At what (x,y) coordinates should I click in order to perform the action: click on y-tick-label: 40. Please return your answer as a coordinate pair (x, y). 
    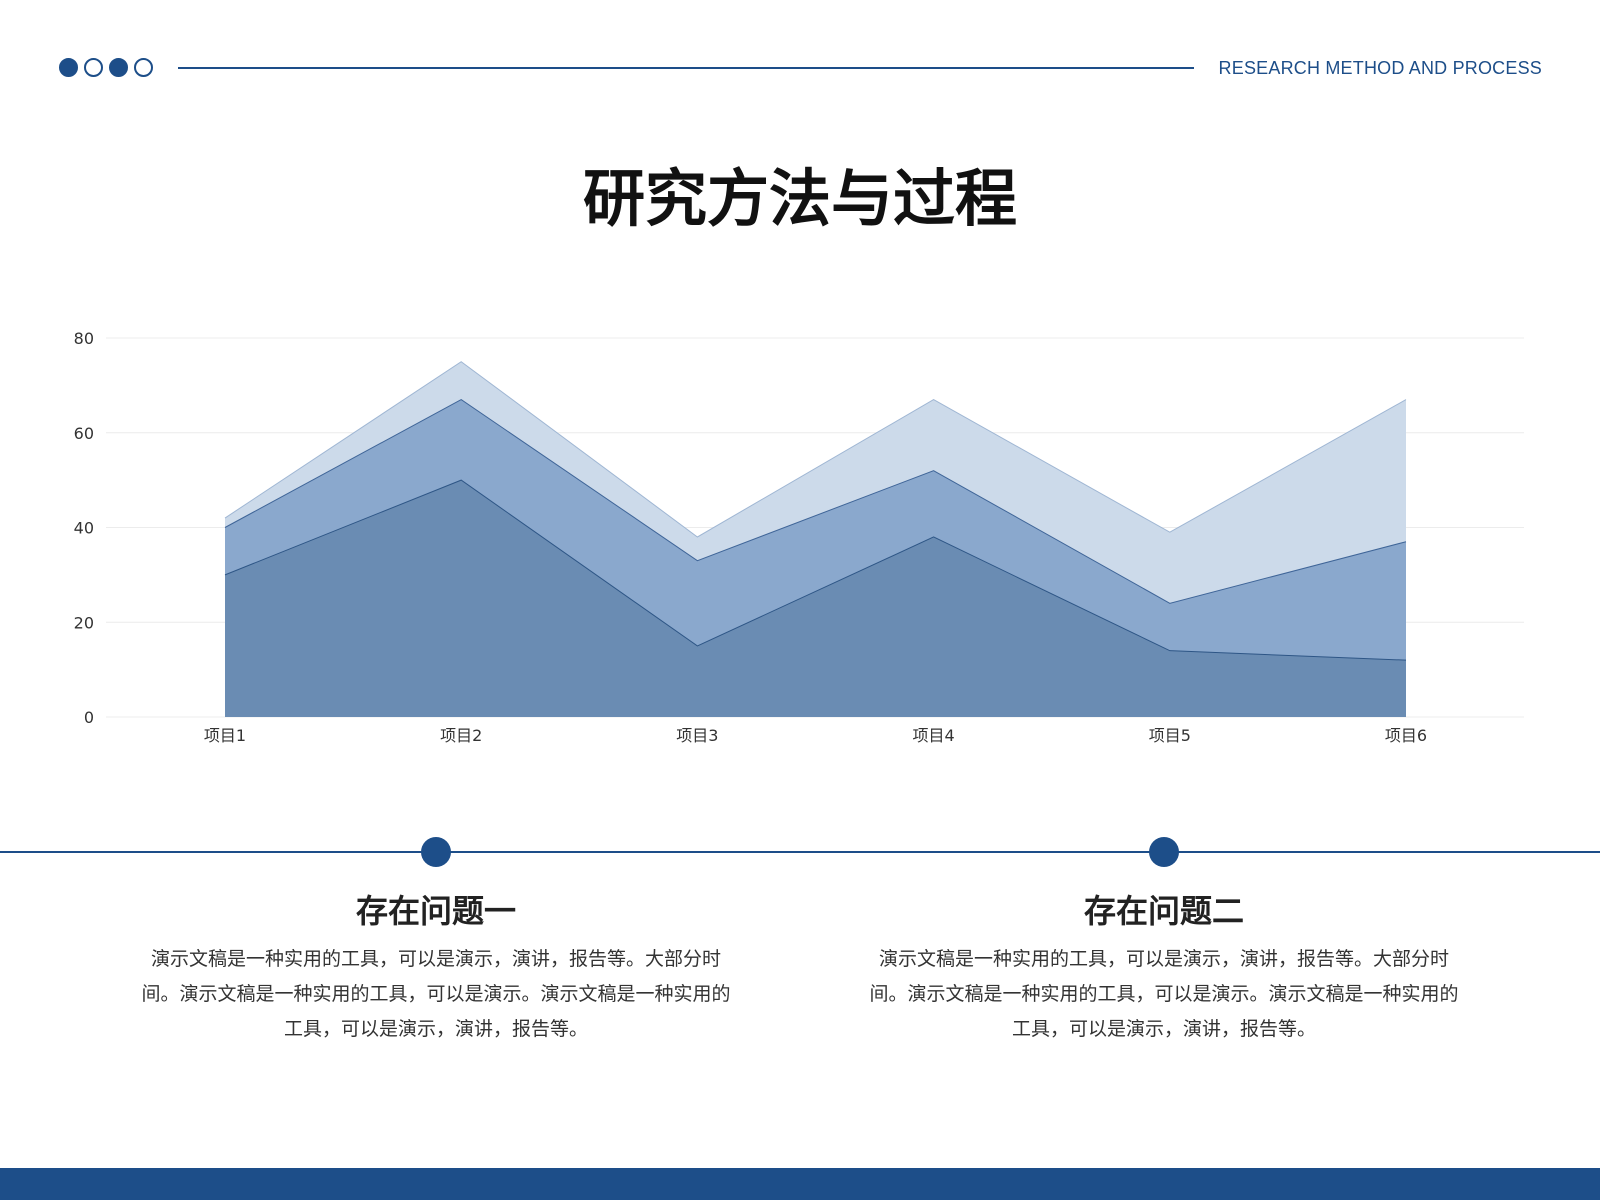
    Looking at the image, I should click on (84, 528).